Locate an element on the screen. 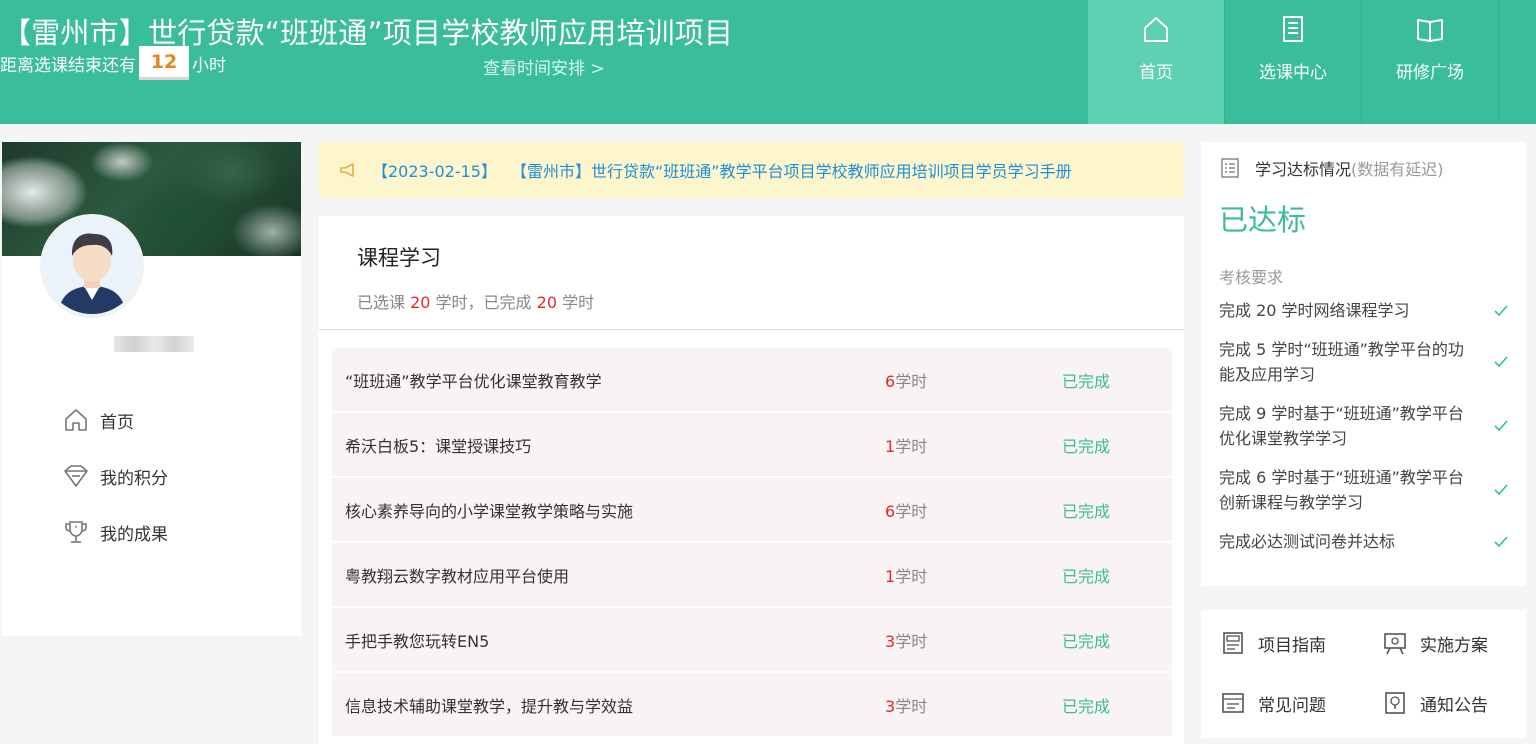  summary-selected-value: 20 is located at coordinates (420, 302).